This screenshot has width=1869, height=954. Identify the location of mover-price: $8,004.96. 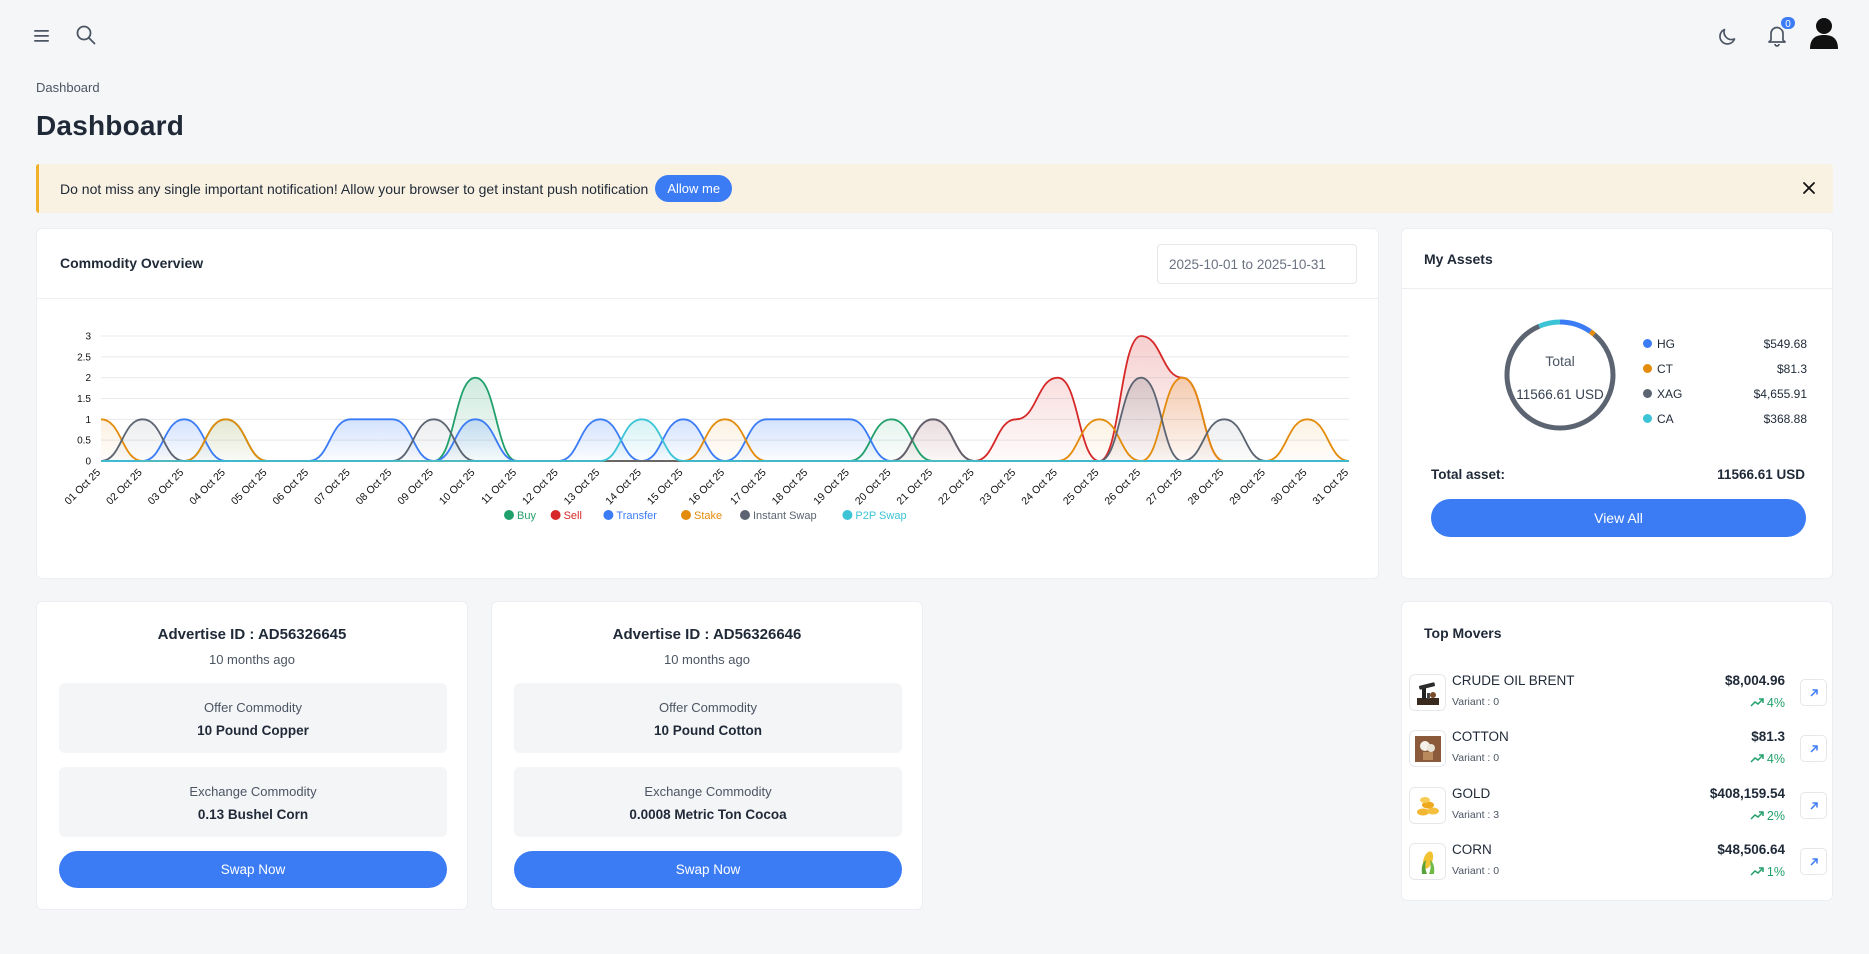
(1754, 680).